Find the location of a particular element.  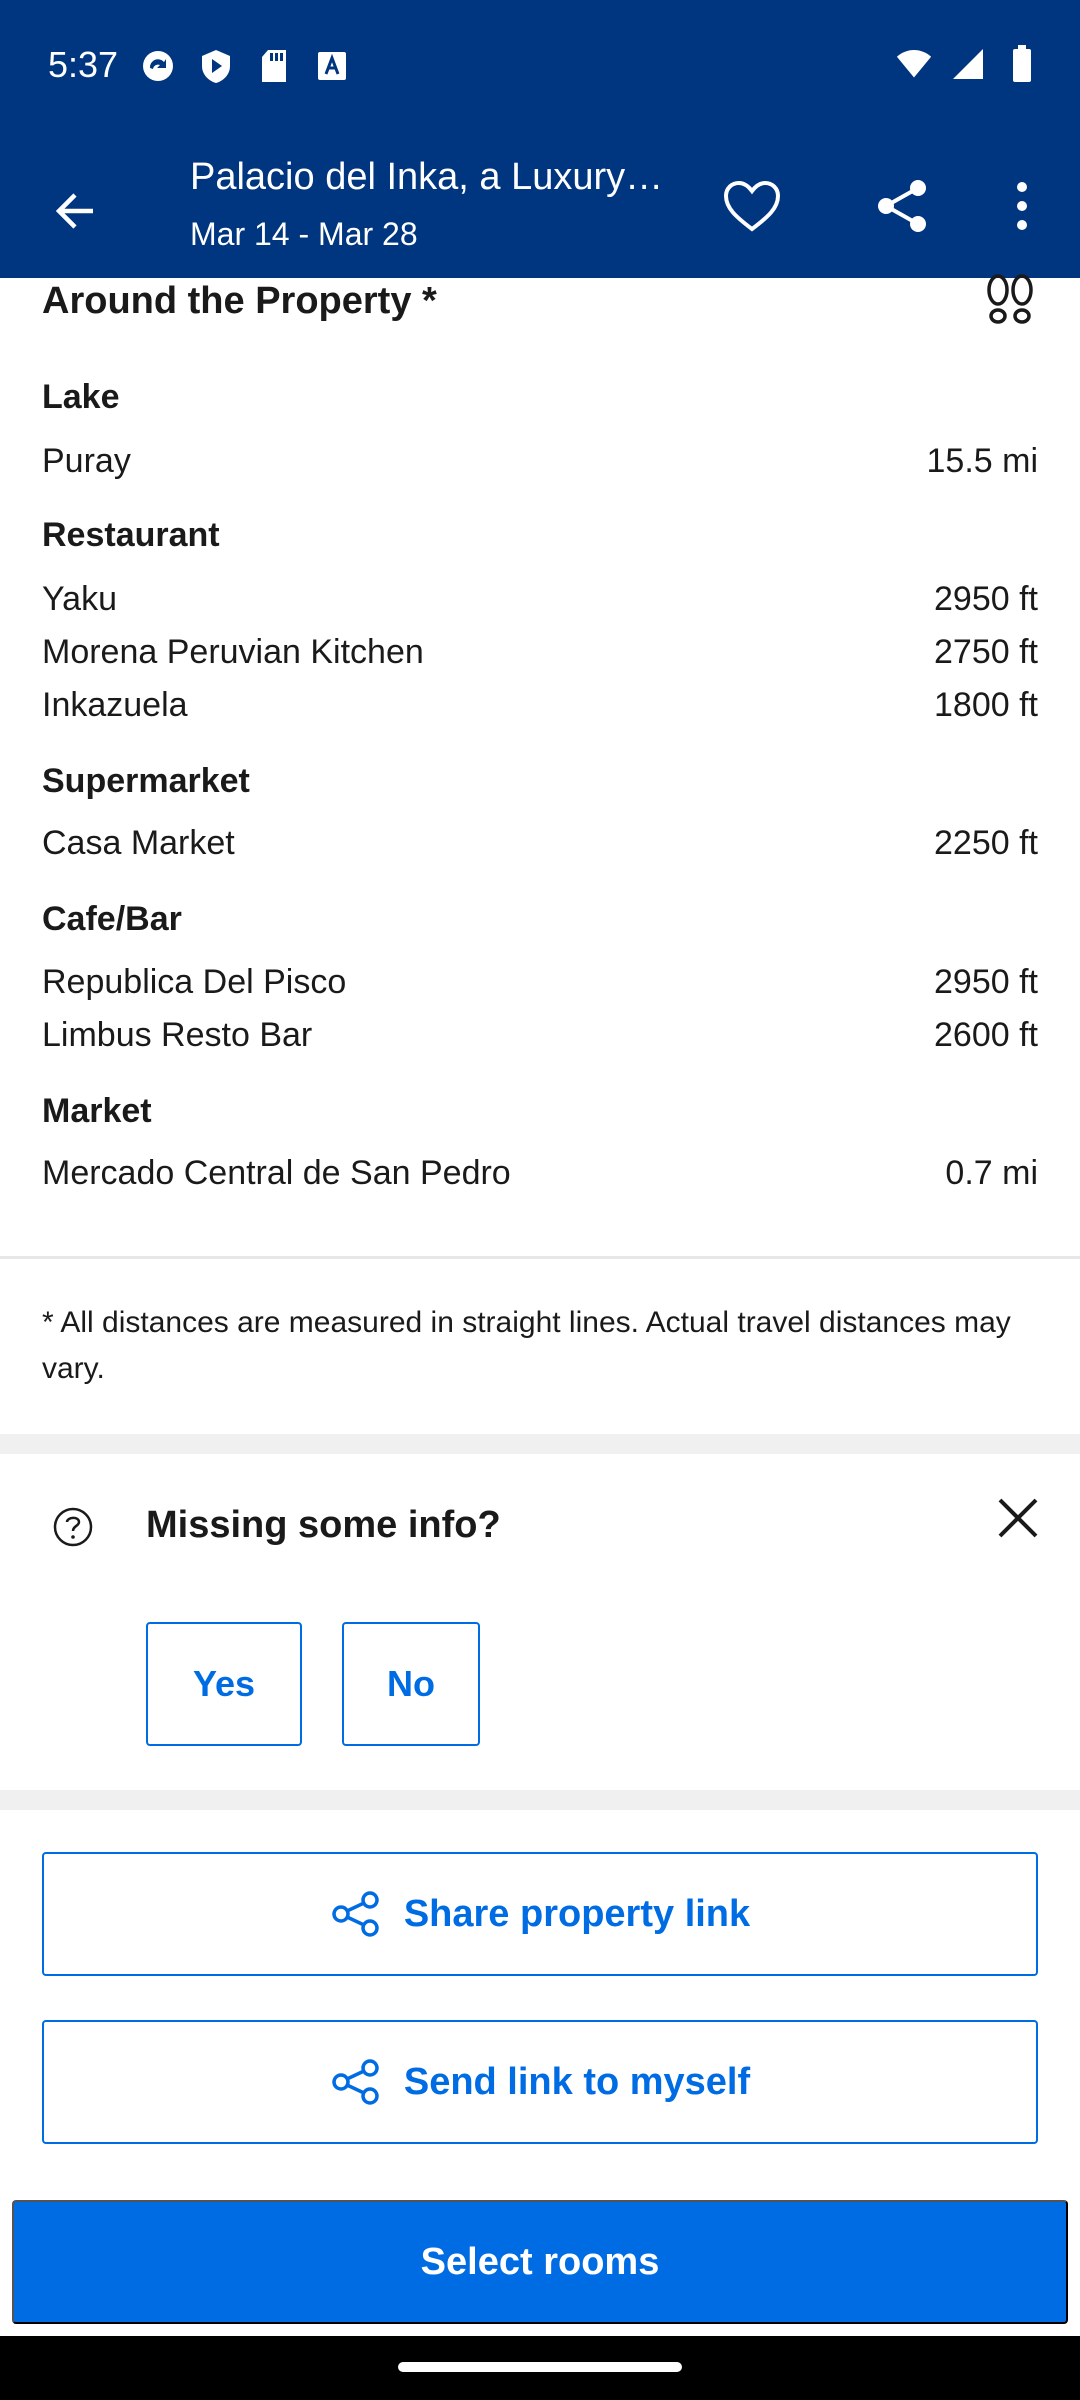

wifi-icon is located at coordinates (914, 64).